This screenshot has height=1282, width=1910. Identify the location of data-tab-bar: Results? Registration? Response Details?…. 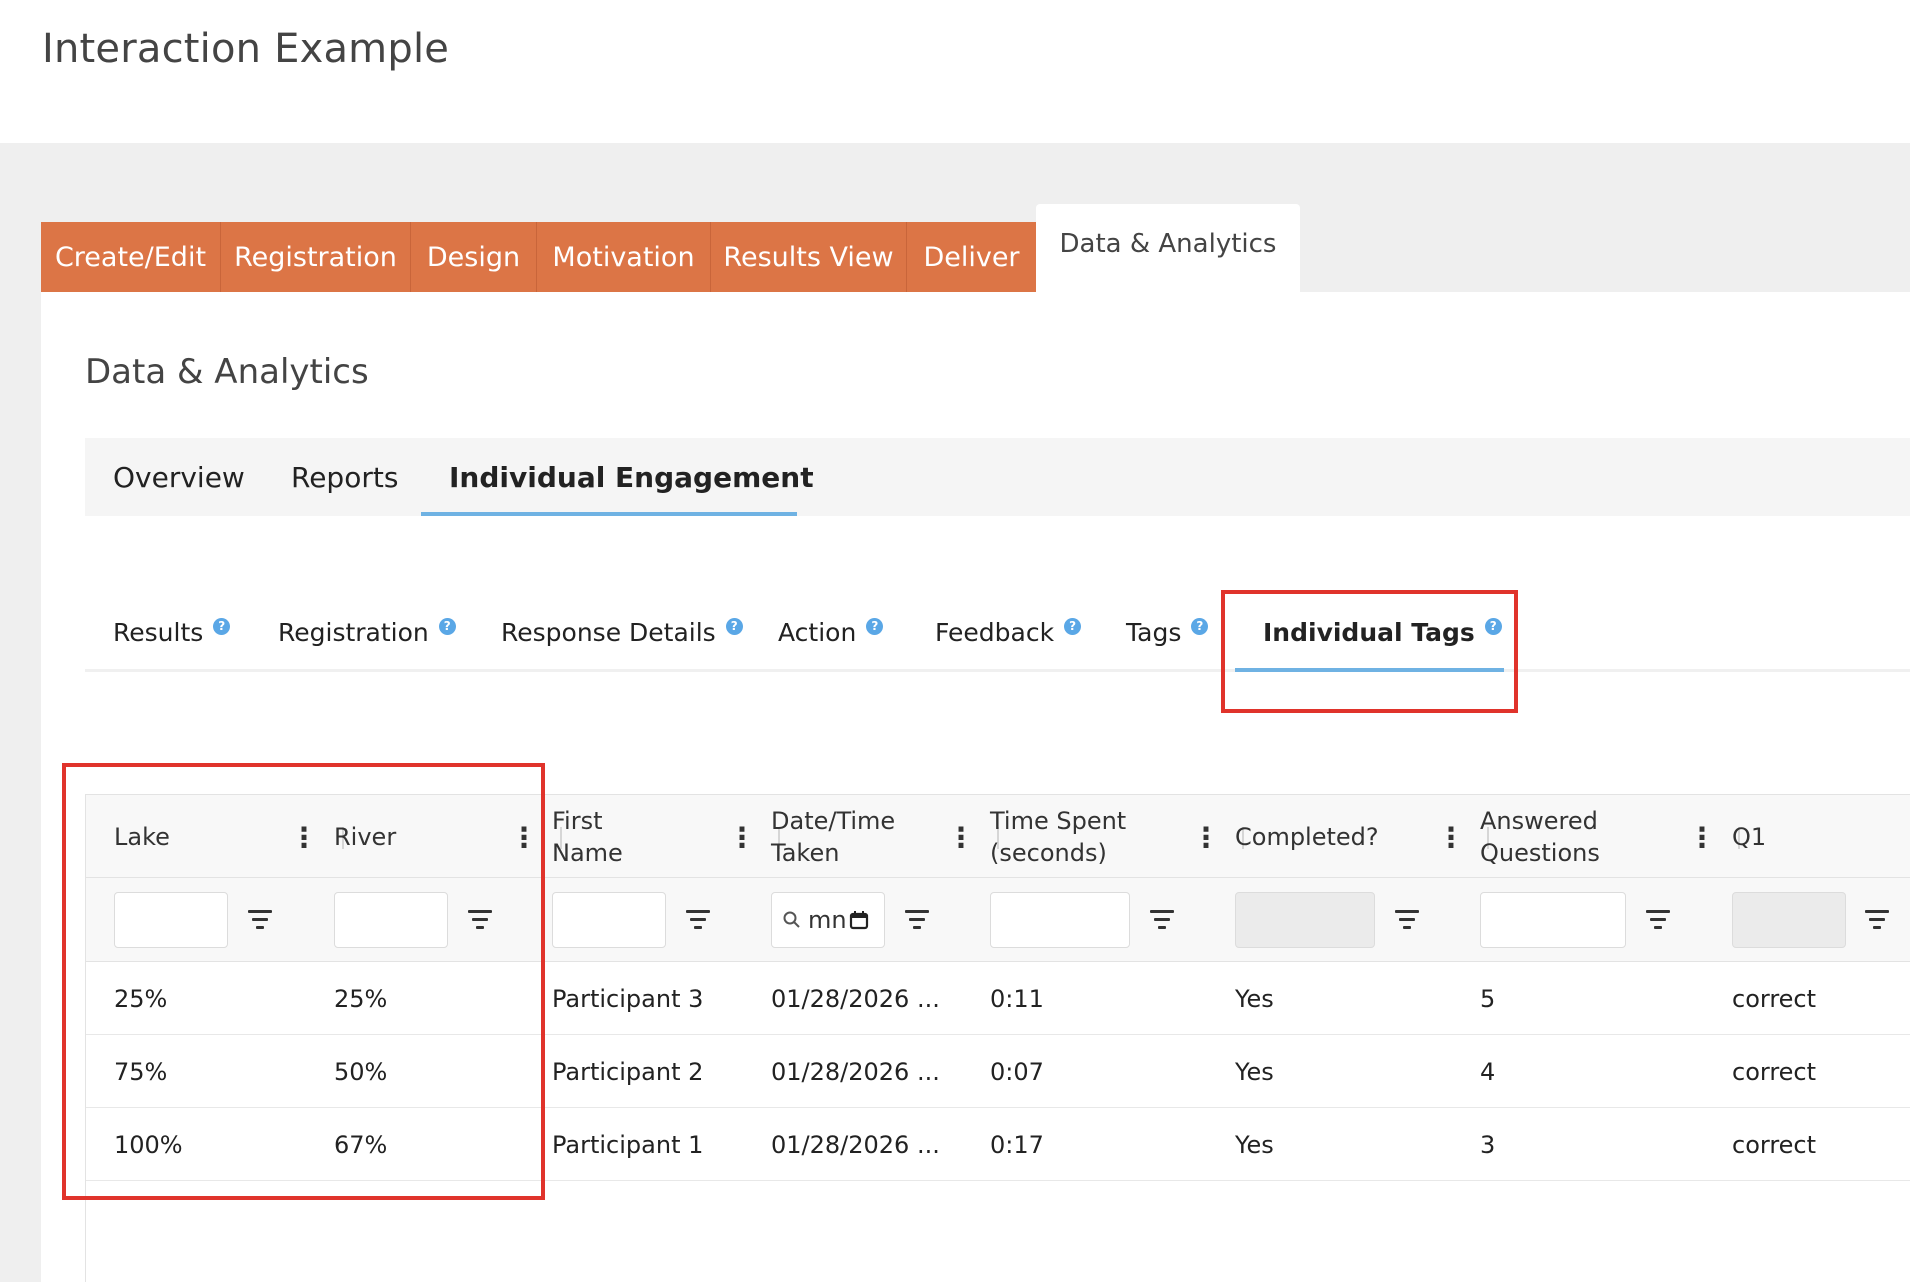
(997, 632).